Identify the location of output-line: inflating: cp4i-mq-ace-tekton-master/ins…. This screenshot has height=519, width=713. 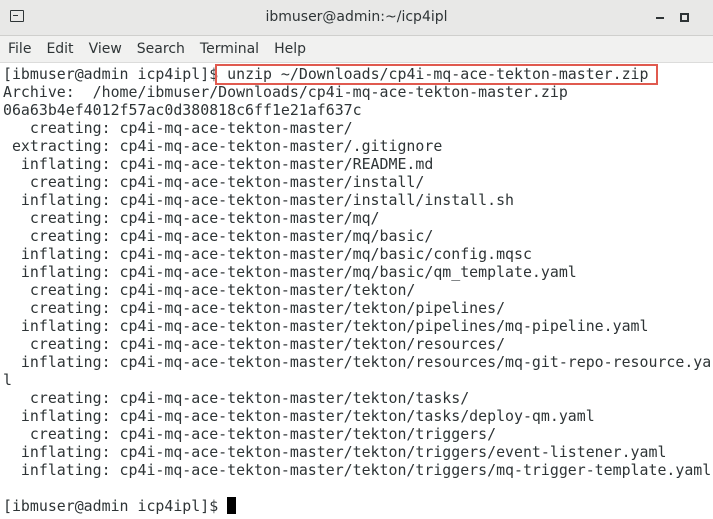
(259, 200).